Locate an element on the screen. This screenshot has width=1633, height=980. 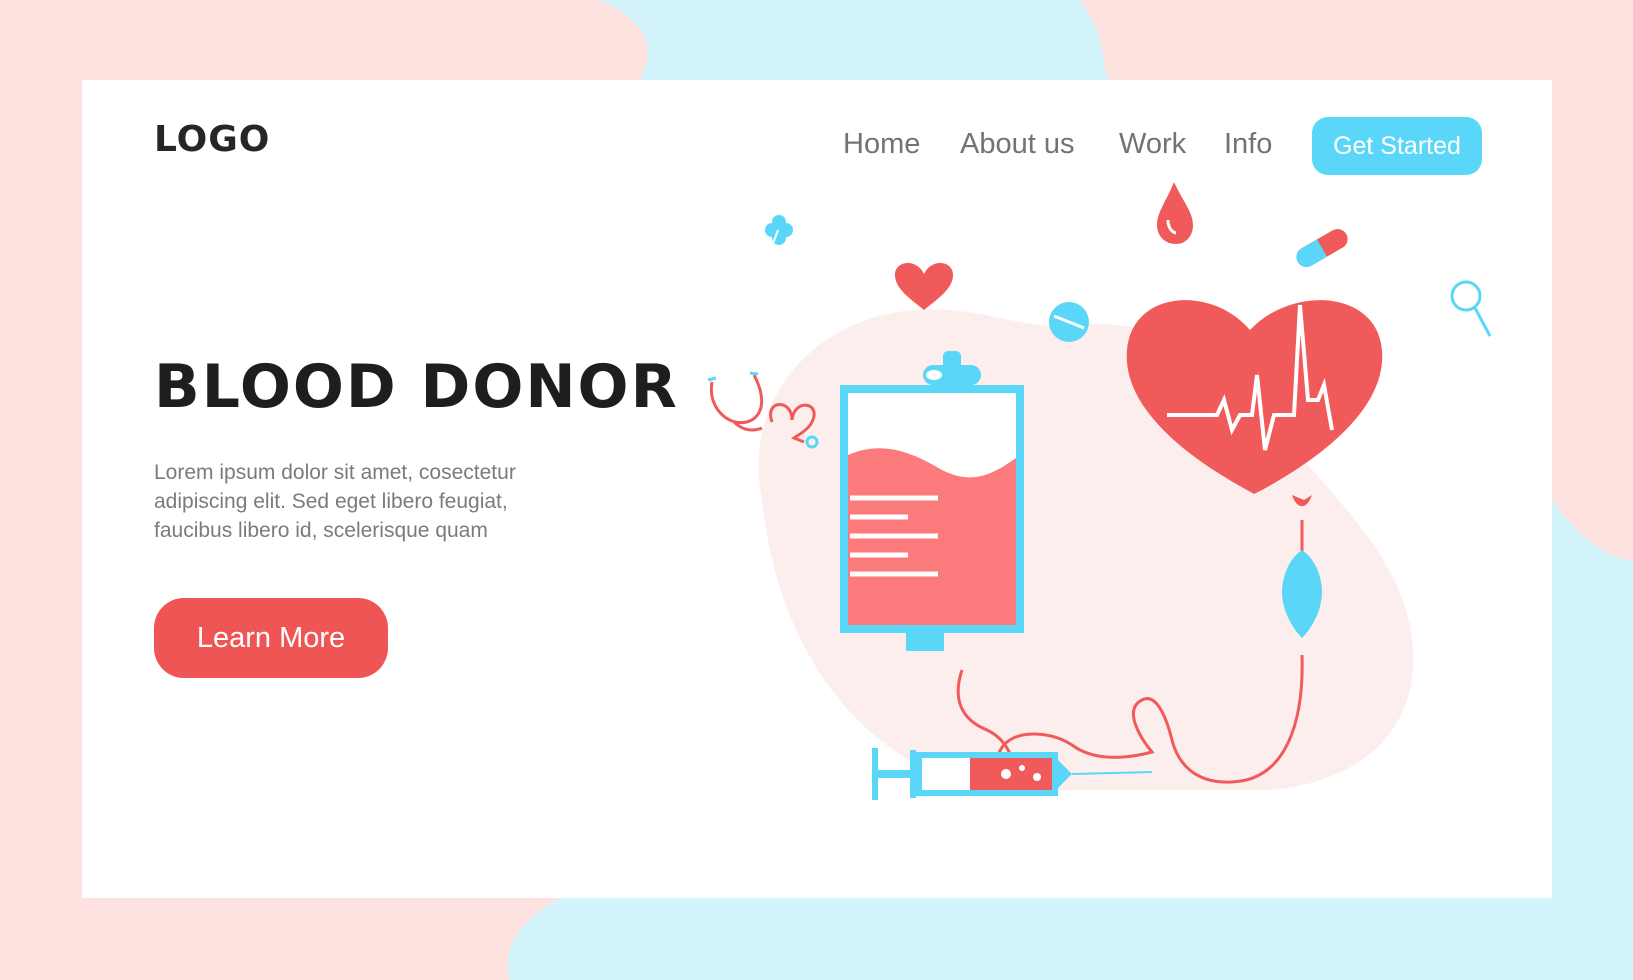
round-pill-icon is located at coordinates (1069, 322).